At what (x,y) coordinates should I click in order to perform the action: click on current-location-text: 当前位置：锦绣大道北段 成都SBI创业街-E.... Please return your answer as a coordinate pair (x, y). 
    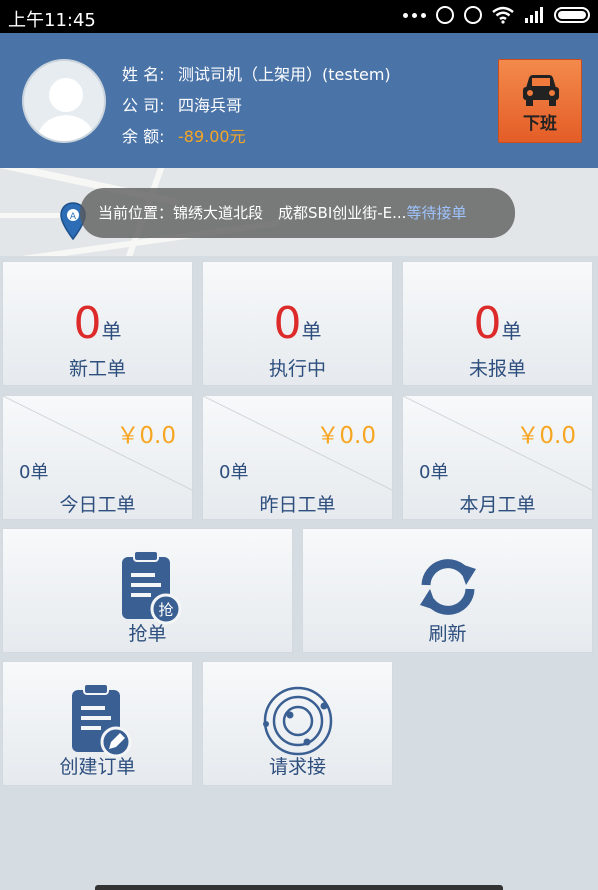
    Looking at the image, I should click on (252, 213).